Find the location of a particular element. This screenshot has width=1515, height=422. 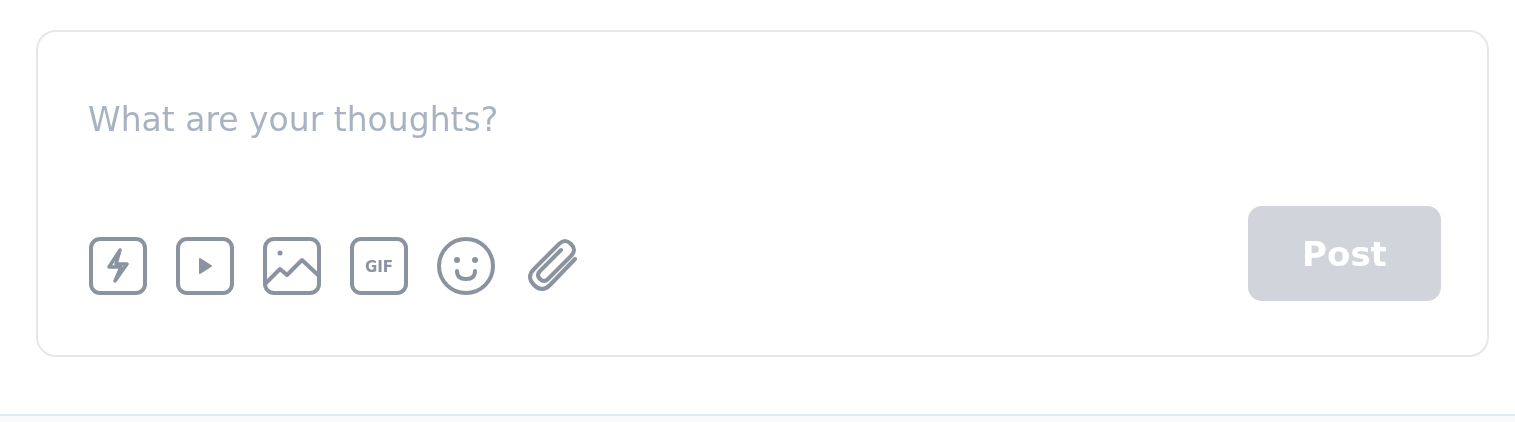

play-icon is located at coordinates (205, 265).